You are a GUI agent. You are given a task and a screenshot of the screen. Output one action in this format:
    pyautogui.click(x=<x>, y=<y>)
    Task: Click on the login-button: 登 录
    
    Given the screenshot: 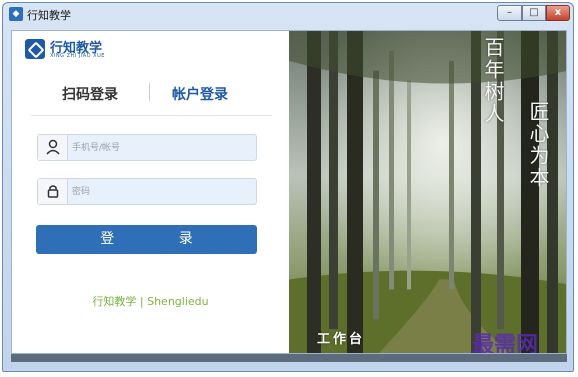 What is the action you would take?
    pyautogui.click(x=146, y=239)
    